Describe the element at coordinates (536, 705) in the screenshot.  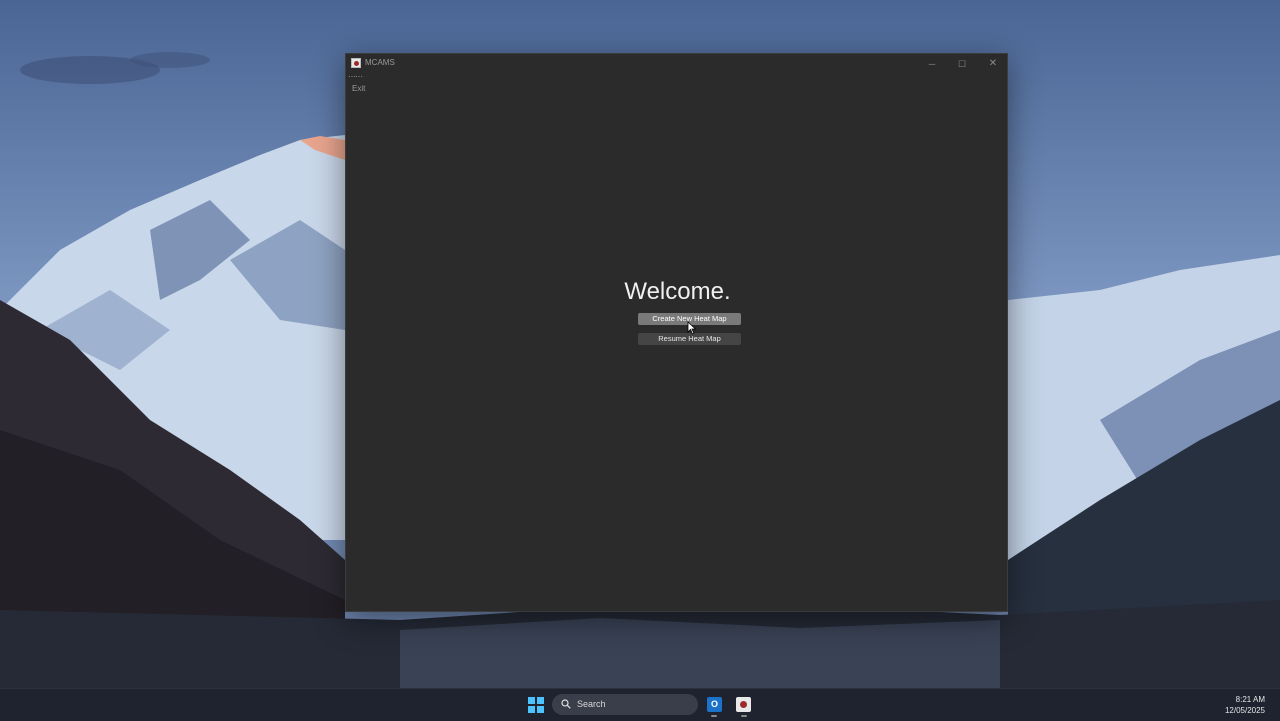
I see `windows-start-icon` at that location.